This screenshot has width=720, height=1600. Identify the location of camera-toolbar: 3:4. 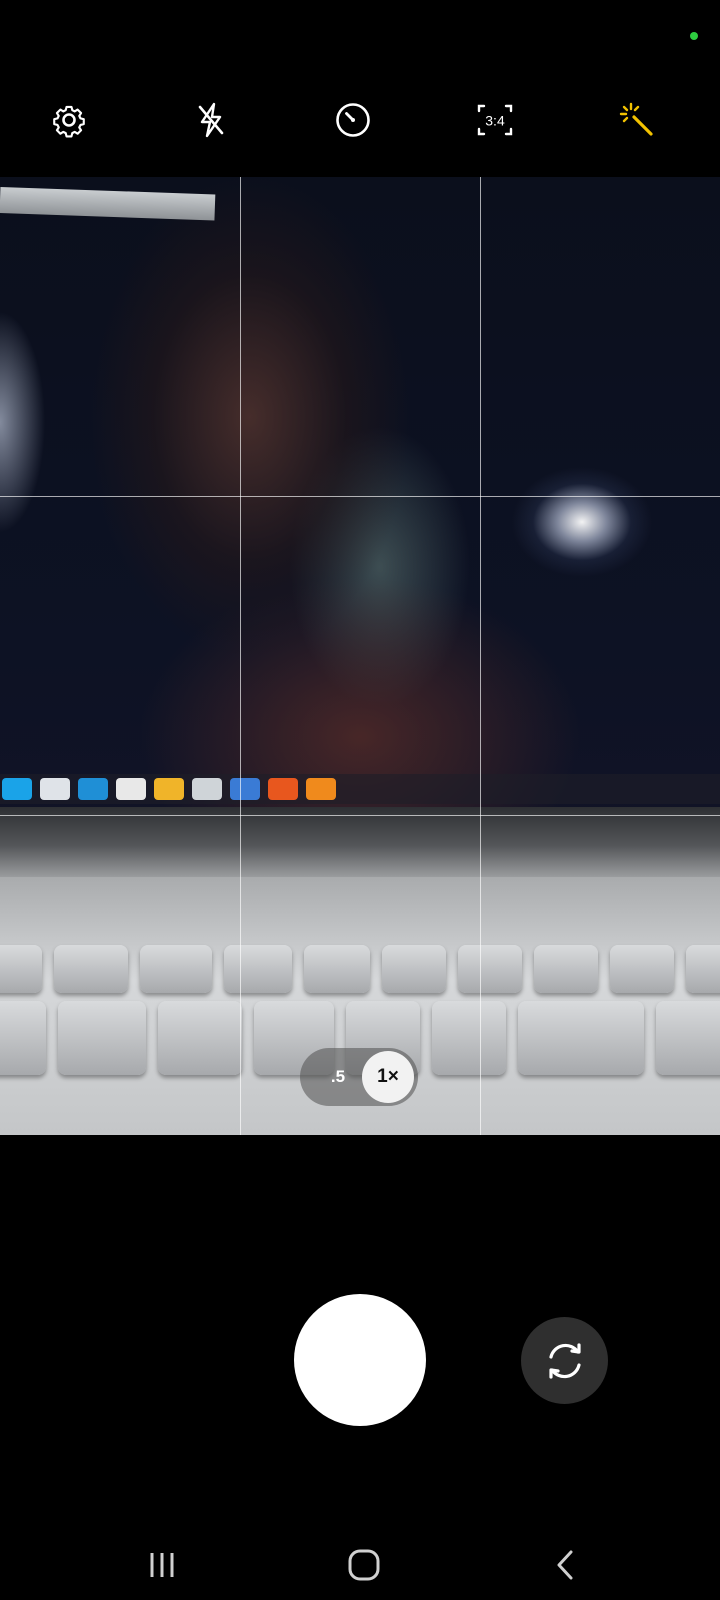
(360, 120).